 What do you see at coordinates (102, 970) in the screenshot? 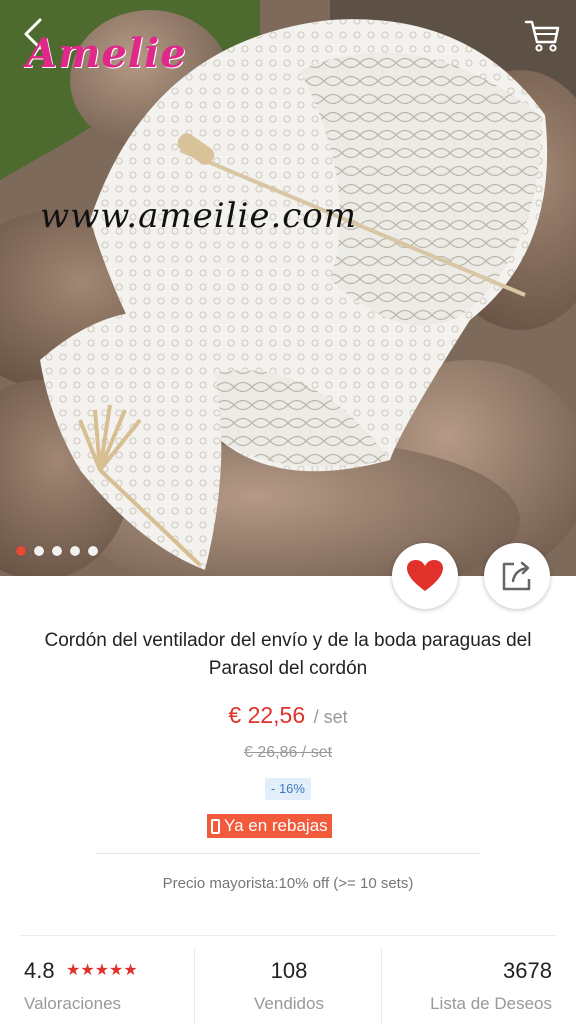
I see `star-rating-icon: ★★★★★` at bounding box center [102, 970].